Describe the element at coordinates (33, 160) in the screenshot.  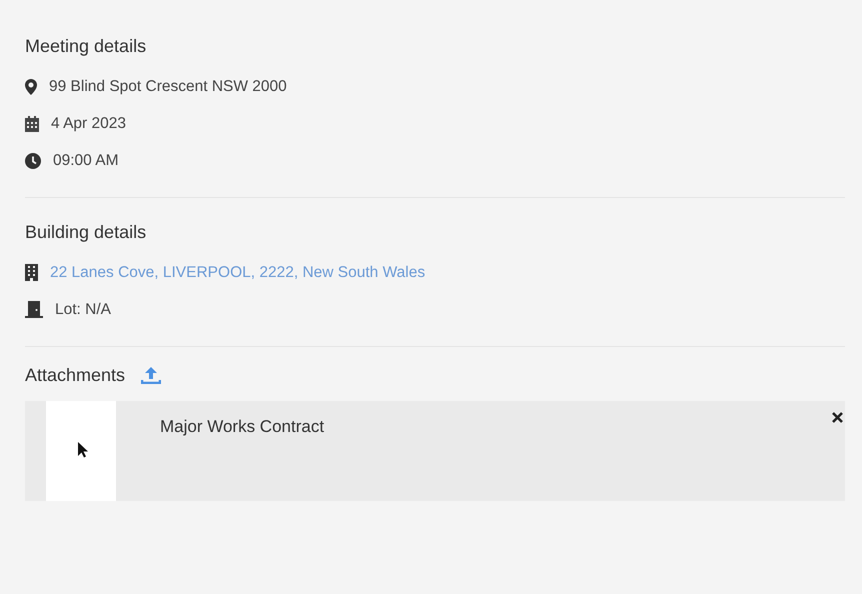
I see `clock-icon` at that location.